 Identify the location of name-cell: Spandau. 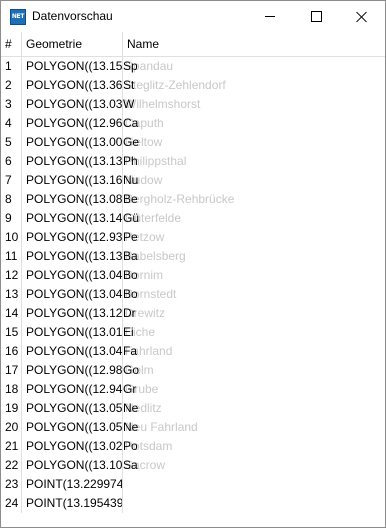
(254, 66).